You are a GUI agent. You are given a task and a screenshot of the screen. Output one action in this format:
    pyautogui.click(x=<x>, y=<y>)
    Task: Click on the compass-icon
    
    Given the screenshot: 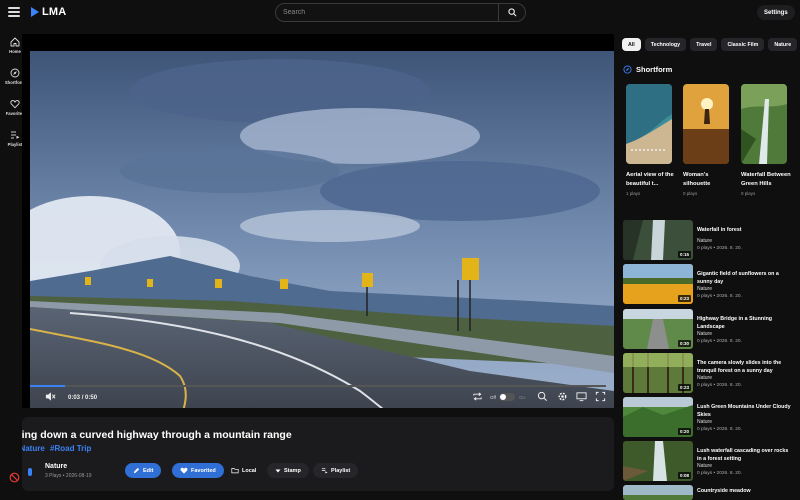 What is the action you would take?
    pyautogui.click(x=627, y=69)
    